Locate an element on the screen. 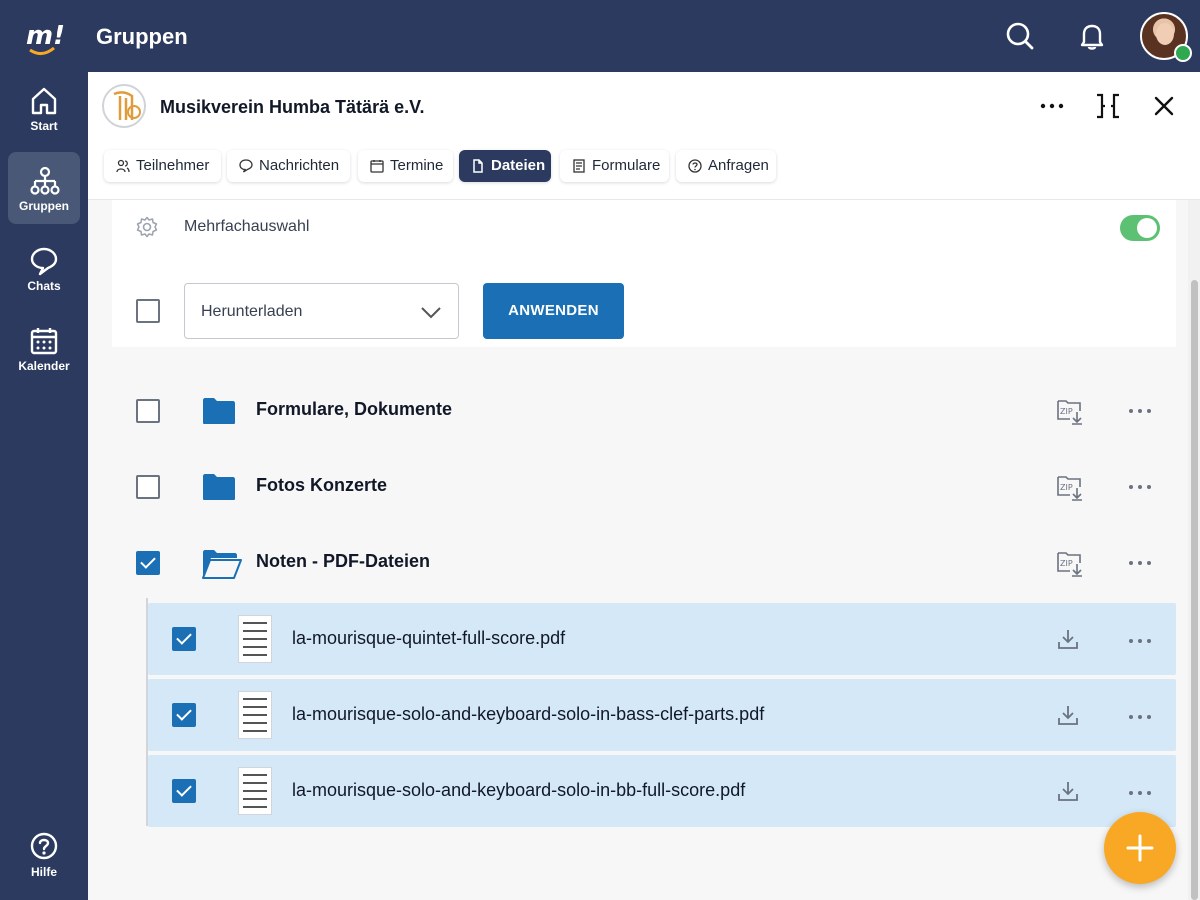 Image resolution: width=1200 pixels, height=900 pixels. apply-button: ANWENDEN is located at coordinates (553, 311).